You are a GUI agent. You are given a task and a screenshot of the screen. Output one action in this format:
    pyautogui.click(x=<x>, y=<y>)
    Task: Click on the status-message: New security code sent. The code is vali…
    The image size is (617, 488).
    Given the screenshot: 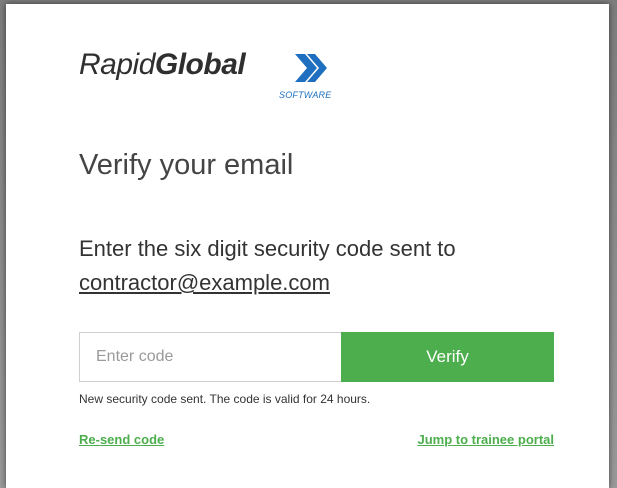 What is the action you would take?
    pyautogui.click(x=225, y=399)
    